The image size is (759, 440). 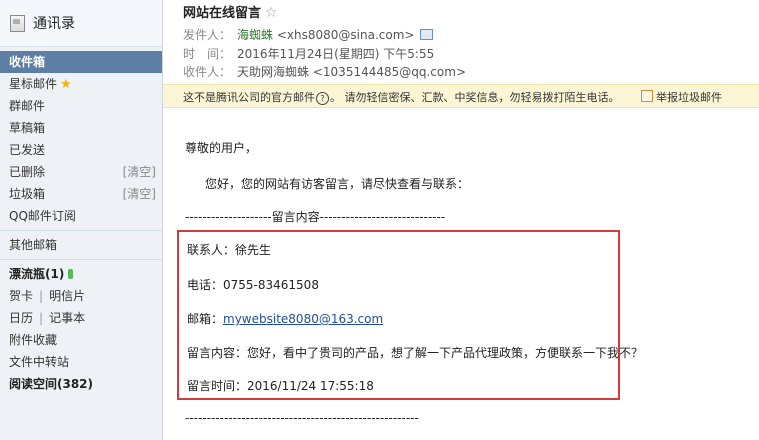 What do you see at coordinates (81, 150) in the screenshot?
I see `sidebar-item-sent: 已发送` at bounding box center [81, 150].